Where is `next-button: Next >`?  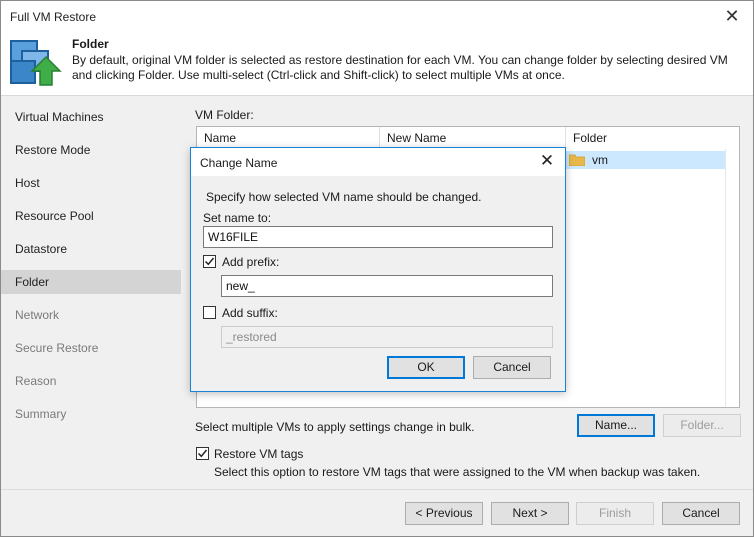
next-button: Next > is located at coordinates (530, 513).